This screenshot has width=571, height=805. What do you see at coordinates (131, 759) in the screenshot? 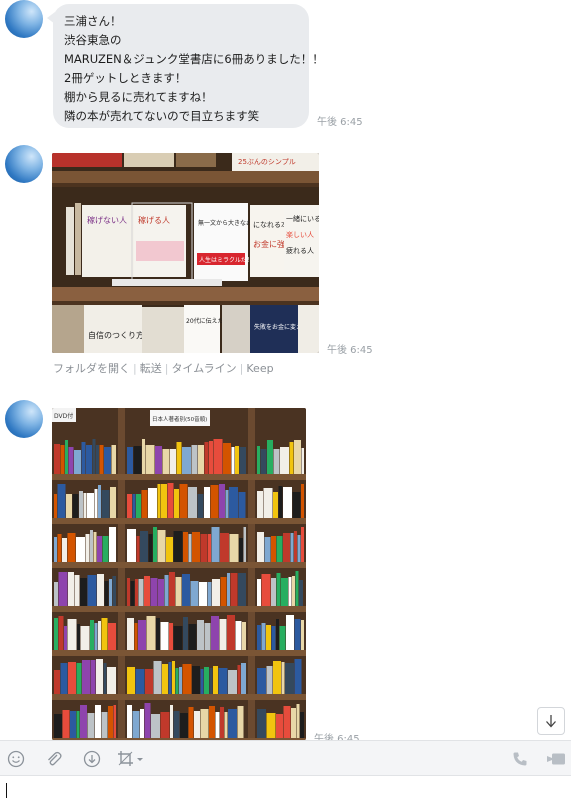
I see `crop-icon` at bounding box center [131, 759].